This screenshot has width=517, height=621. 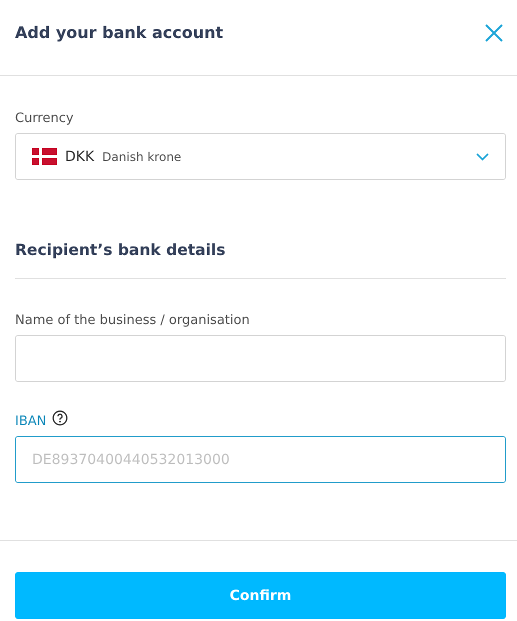 I want to click on chevron-down-icon, so click(x=482, y=156).